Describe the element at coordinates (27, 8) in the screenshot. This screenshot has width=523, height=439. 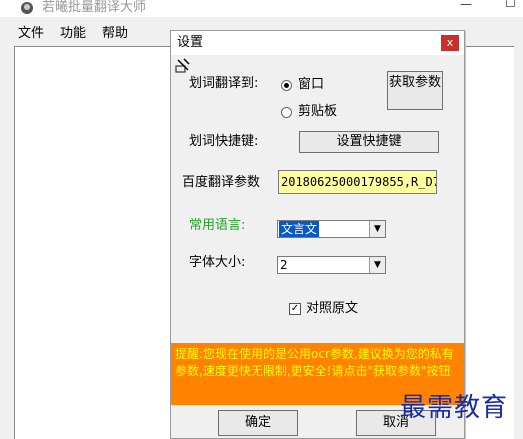
I see `app-logo-icon` at that location.